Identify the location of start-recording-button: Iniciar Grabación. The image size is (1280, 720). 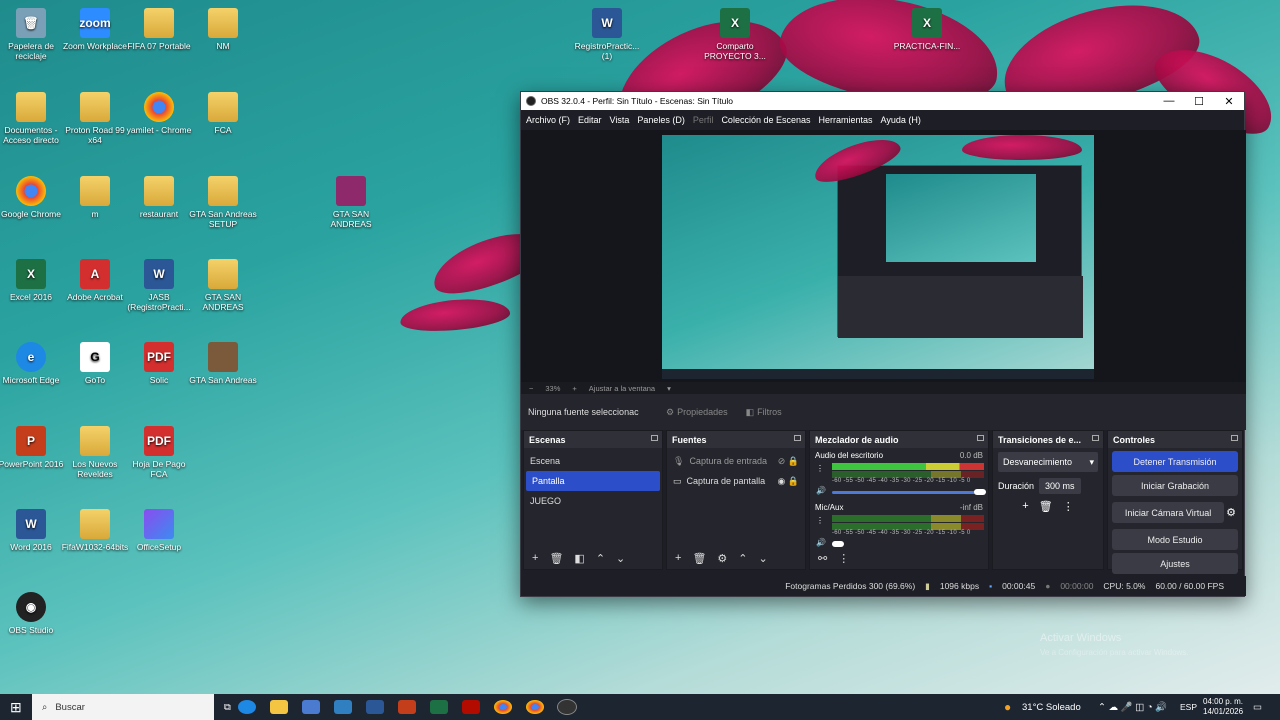
(1175, 485).